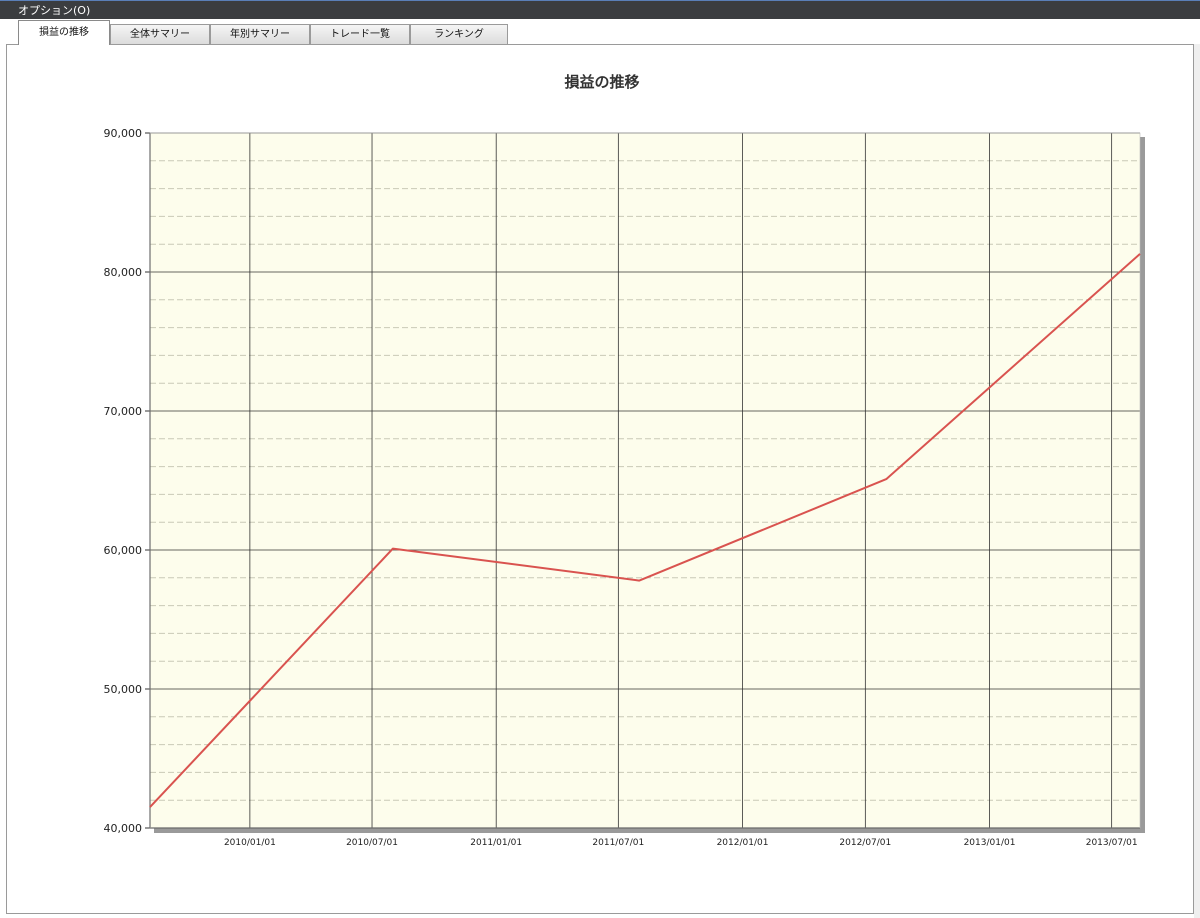  I want to click on x-tick-label: 2011/07/01, so click(618, 843).